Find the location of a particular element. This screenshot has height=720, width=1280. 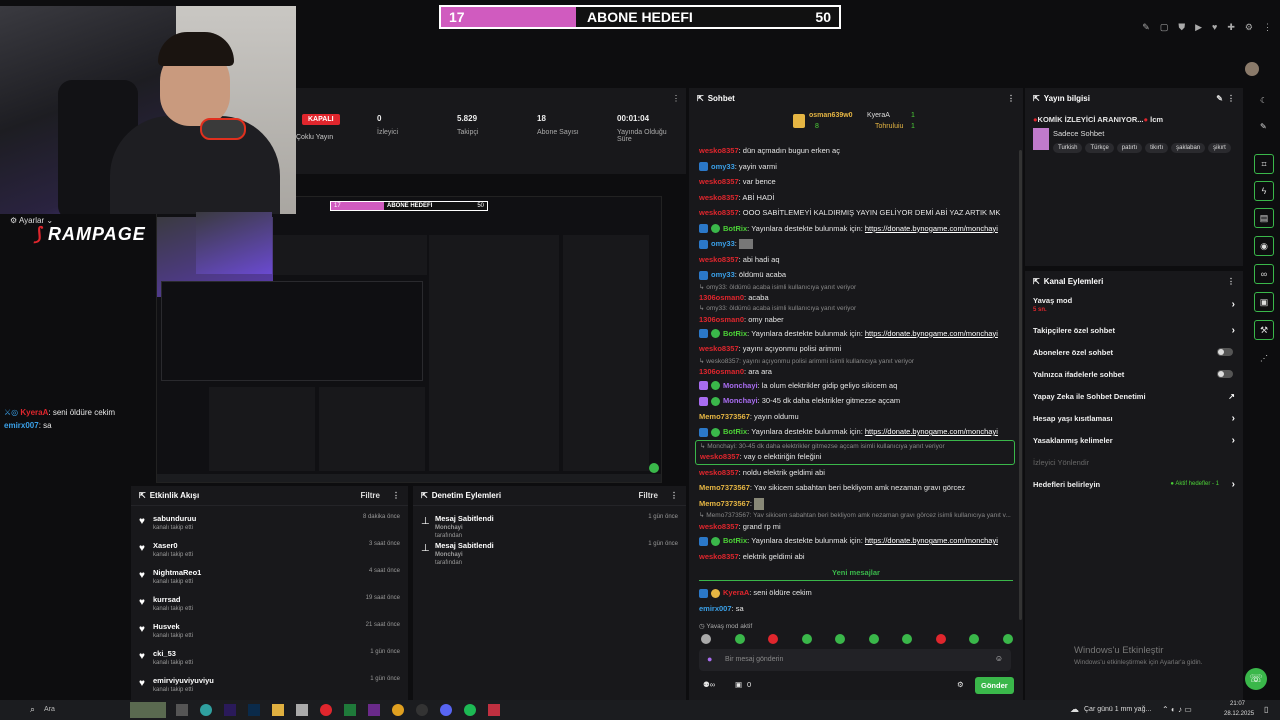

pin-icon: ⊥ is located at coordinates (425, 548).